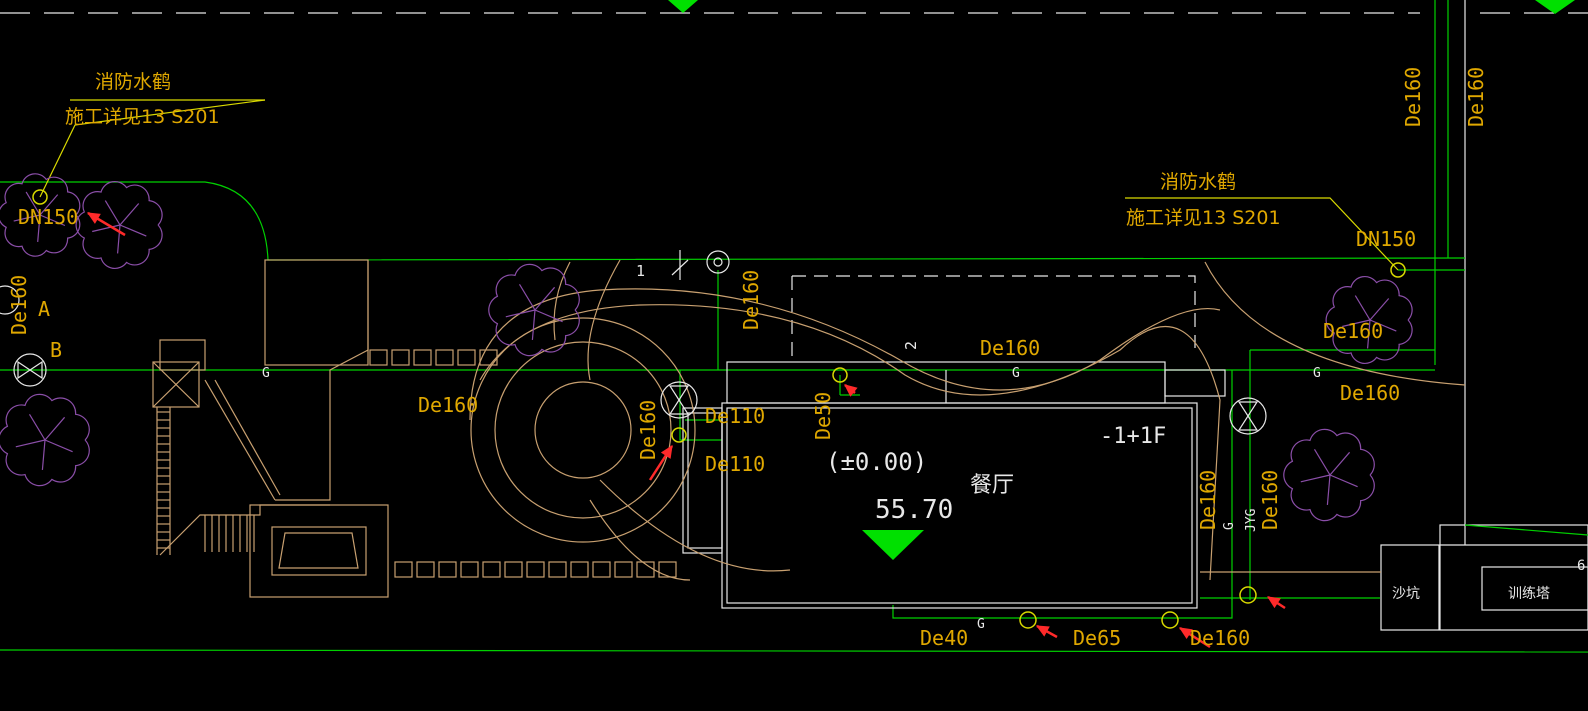 This screenshot has width=1588, height=711. I want to click on hydrant-marker-icon, so click(718, 262).